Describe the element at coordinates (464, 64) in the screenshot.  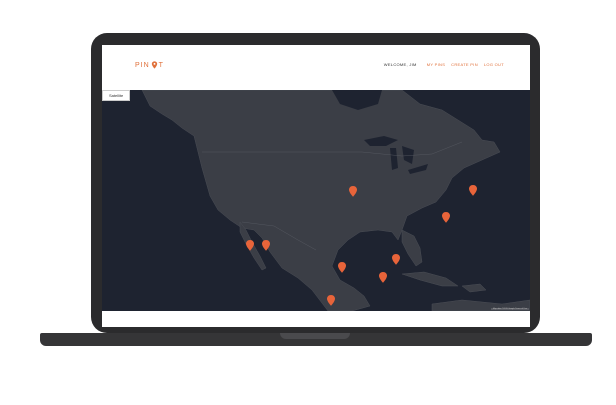
I see `nav-create-pin: CREATE PIN` at that location.